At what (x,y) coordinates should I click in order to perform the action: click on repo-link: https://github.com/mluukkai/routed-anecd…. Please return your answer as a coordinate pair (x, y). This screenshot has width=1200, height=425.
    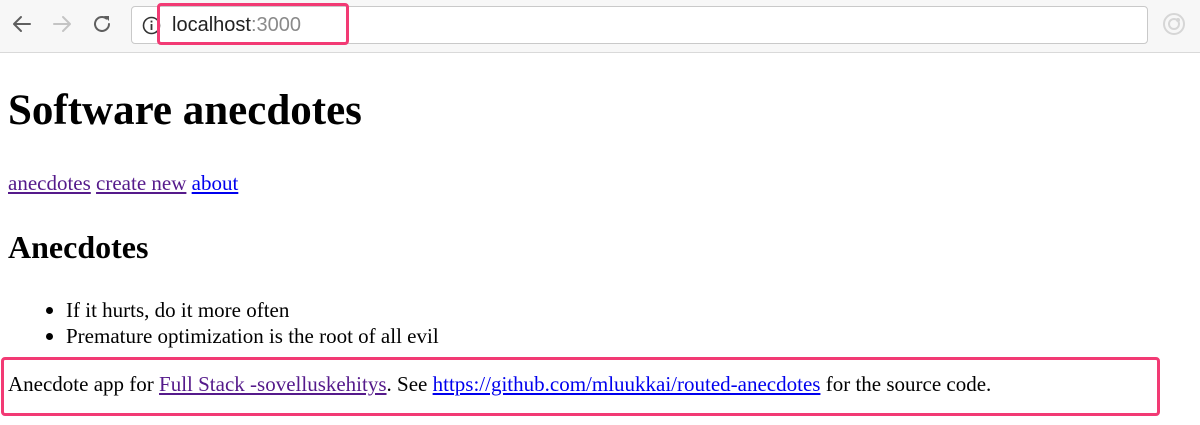
    Looking at the image, I should click on (627, 384).